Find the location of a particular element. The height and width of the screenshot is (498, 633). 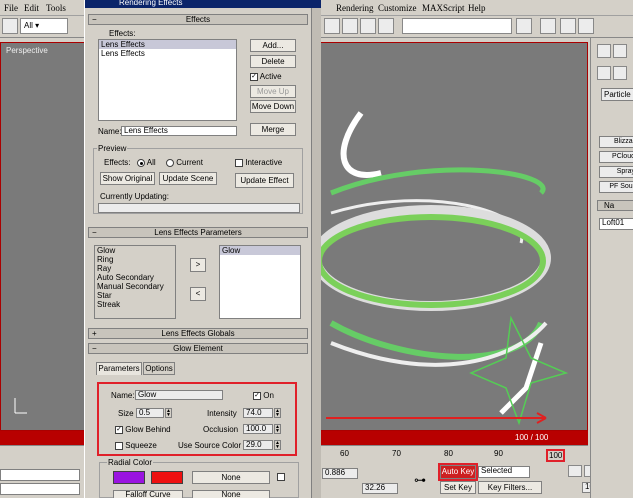

tab-options: Options is located at coordinates (159, 368).